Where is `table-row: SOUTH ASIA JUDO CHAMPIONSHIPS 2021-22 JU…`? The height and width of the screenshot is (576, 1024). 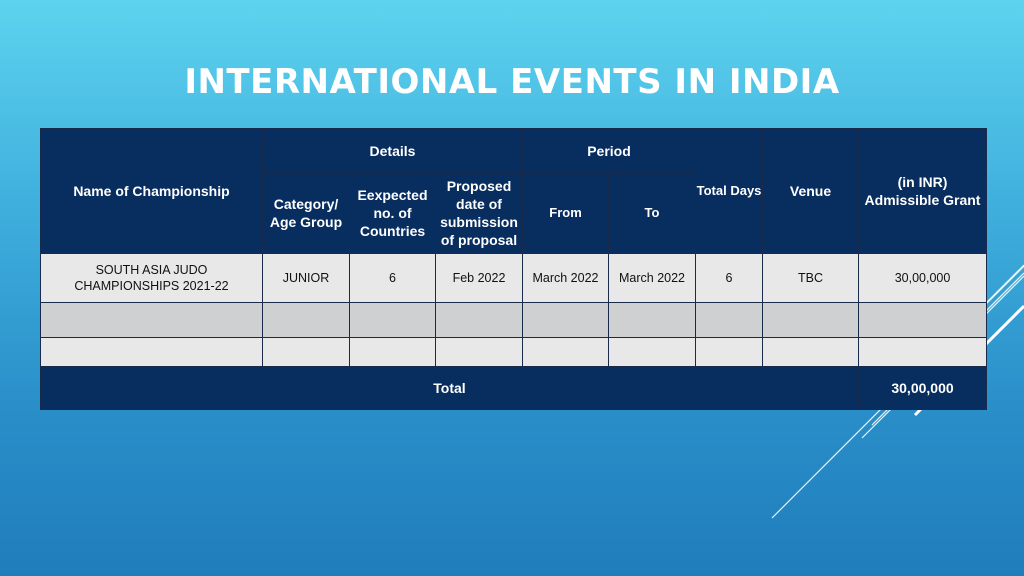
table-row: SOUTH ASIA JUDO CHAMPIONSHIPS 2021-22 JU… is located at coordinates (514, 278).